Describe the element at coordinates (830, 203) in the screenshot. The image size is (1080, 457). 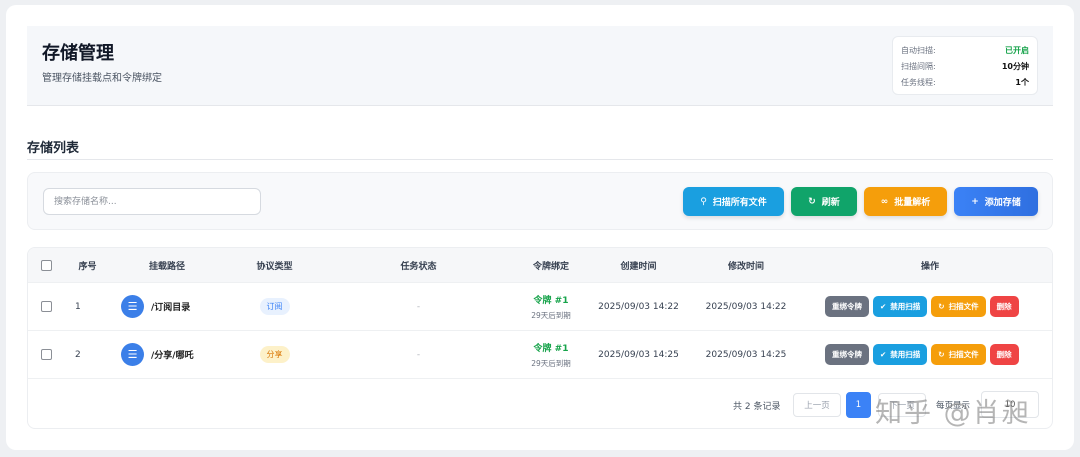
I see `button-label: 刷新` at that location.